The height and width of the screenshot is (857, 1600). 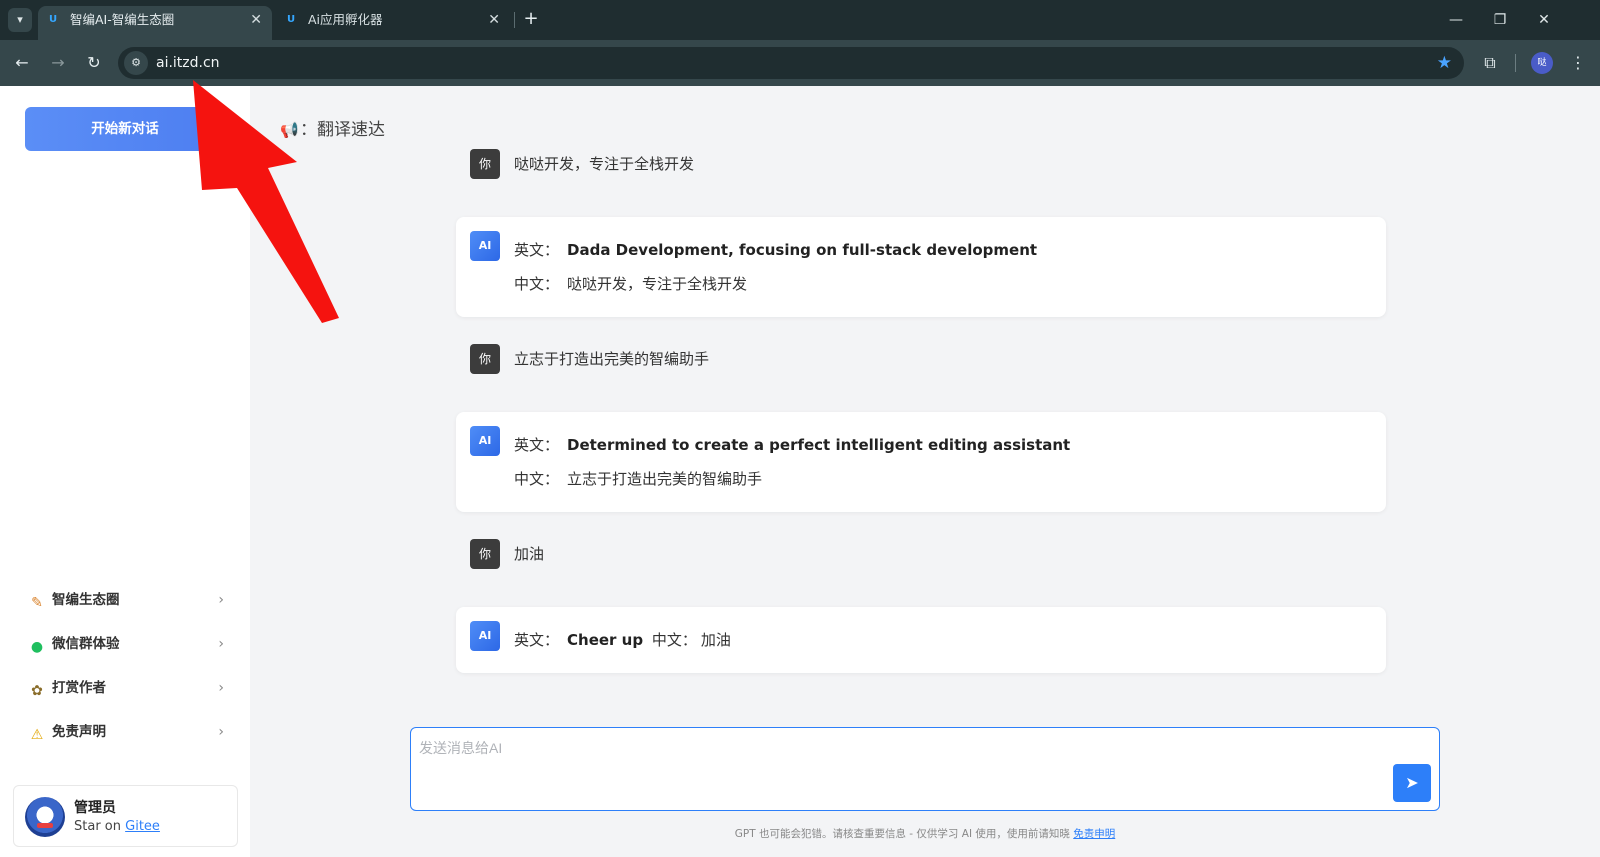 I want to click on browser-tabbar: ▾ U 智编AI-智编生态圈 ✕ U Ai应用孵化器 ✕ + — ❐ ✕, so click(x=800, y=20).